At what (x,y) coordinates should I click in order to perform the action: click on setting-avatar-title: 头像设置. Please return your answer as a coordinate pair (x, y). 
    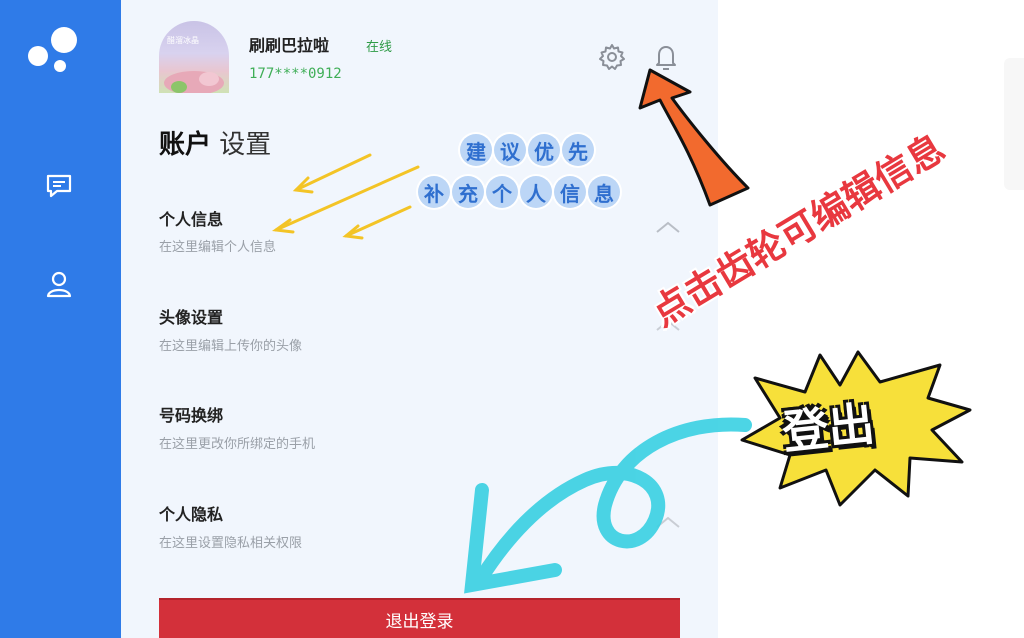
    Looking at the image, I should click on (191, 316).